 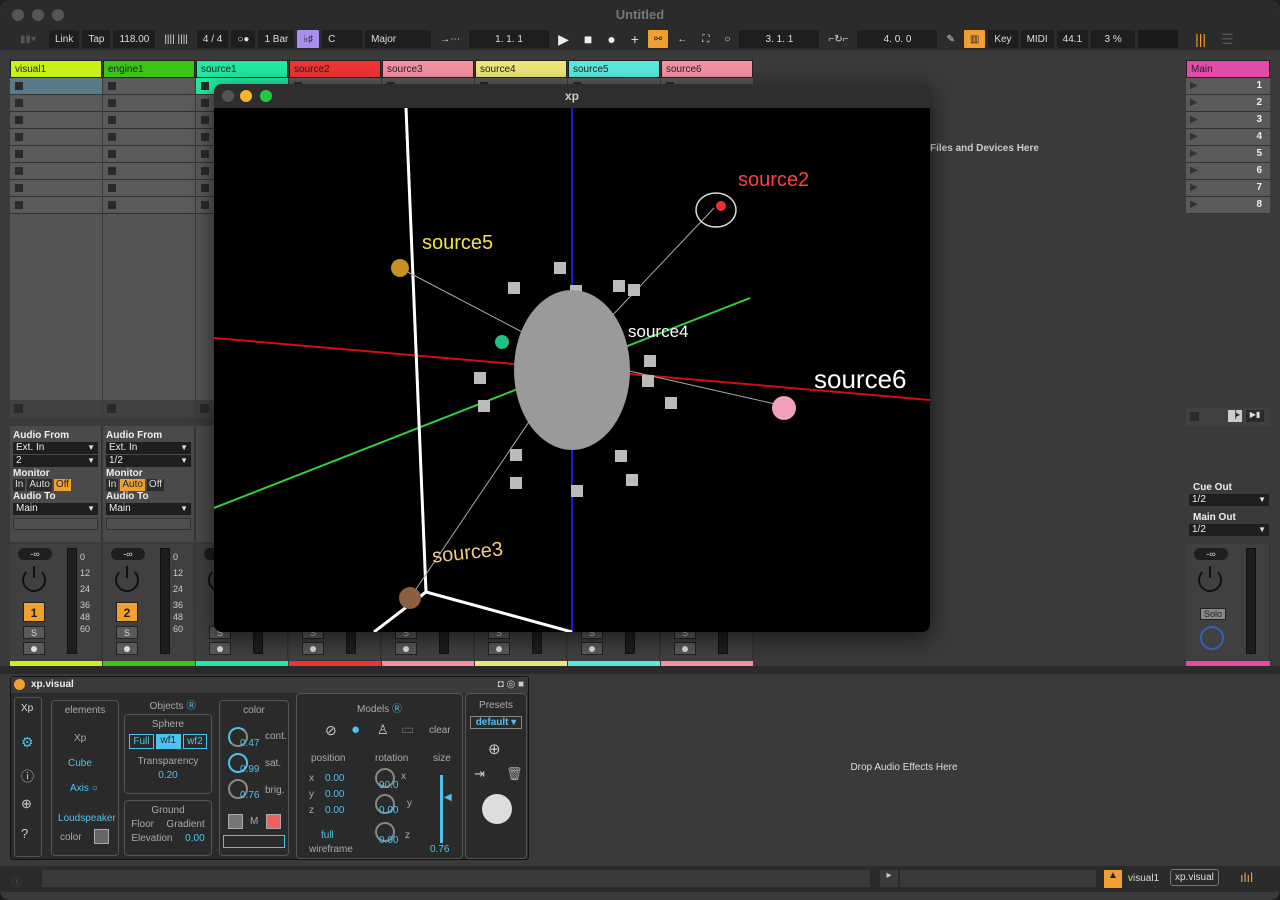 What do you see at coordinates (682, 39) in the screenshot?
I see `back-to-arrangement-icon: ←` at bounding box center [682, 39].